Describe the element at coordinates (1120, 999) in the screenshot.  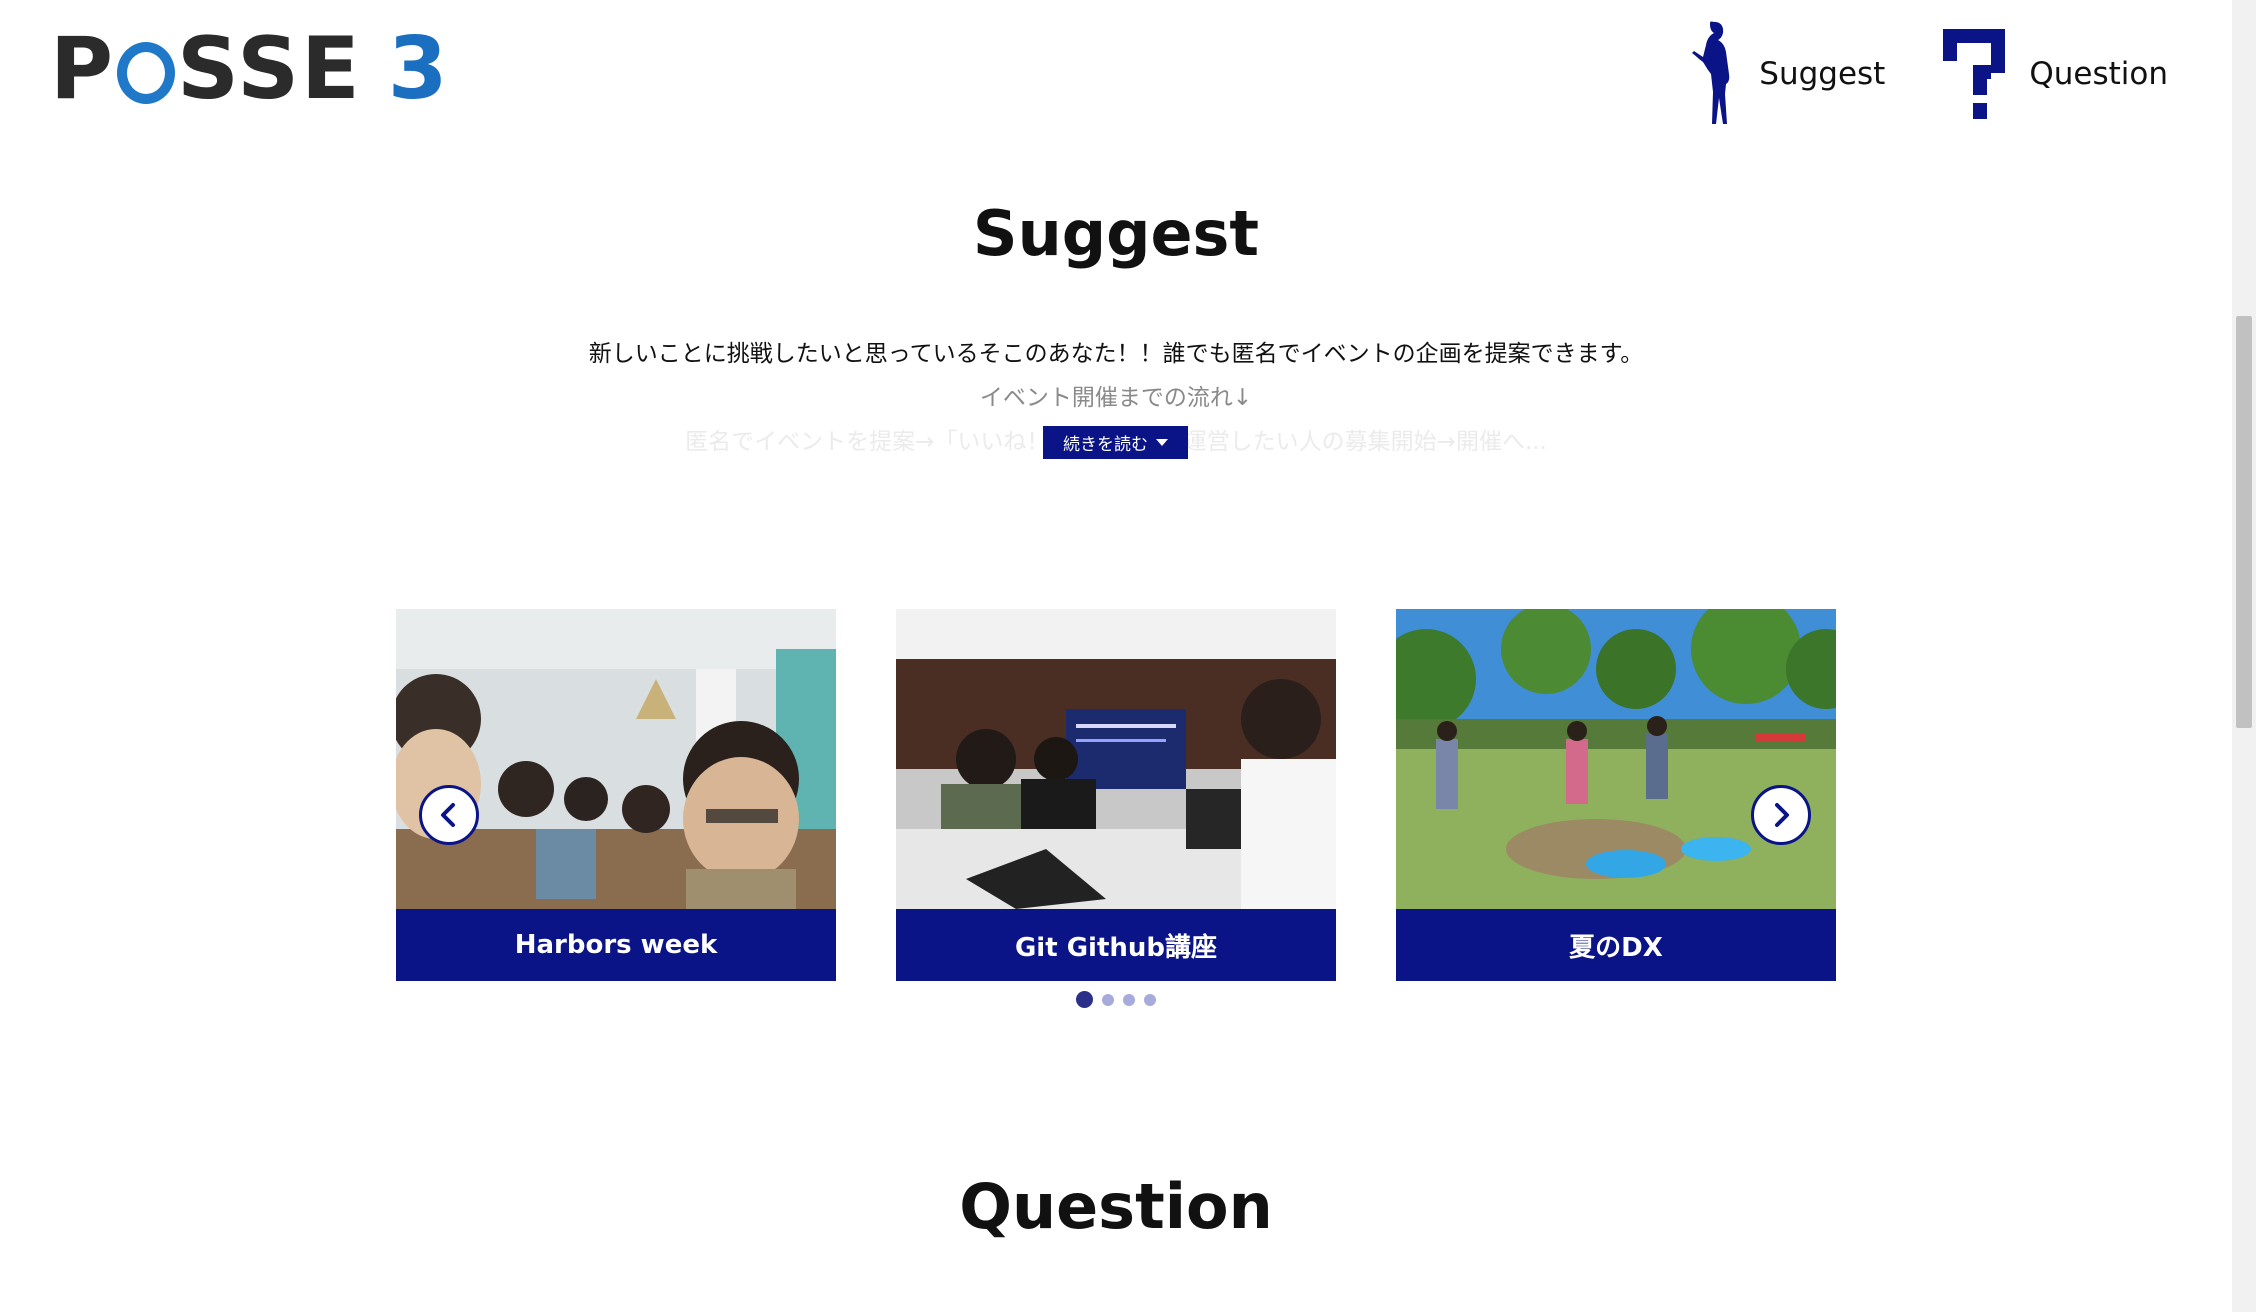
I see `carousel-pagination` at that location.